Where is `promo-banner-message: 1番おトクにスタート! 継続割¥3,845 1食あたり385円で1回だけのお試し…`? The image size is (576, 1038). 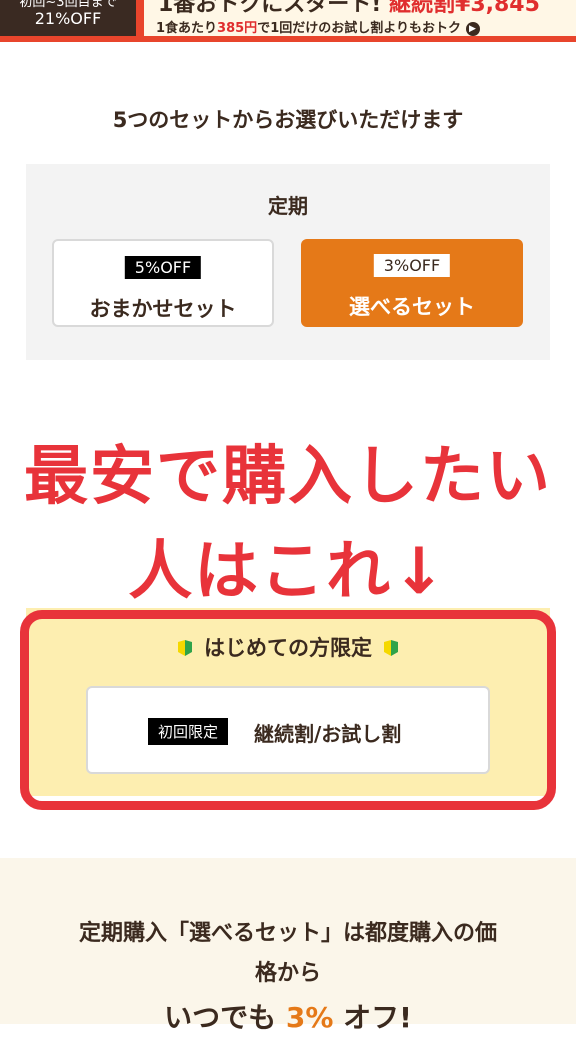
promo-banner-message: 1番おトクにスタート! 継続割¥3,845 1食あたり385円で1回だけのお試し… is located at coordinates (360, 18).